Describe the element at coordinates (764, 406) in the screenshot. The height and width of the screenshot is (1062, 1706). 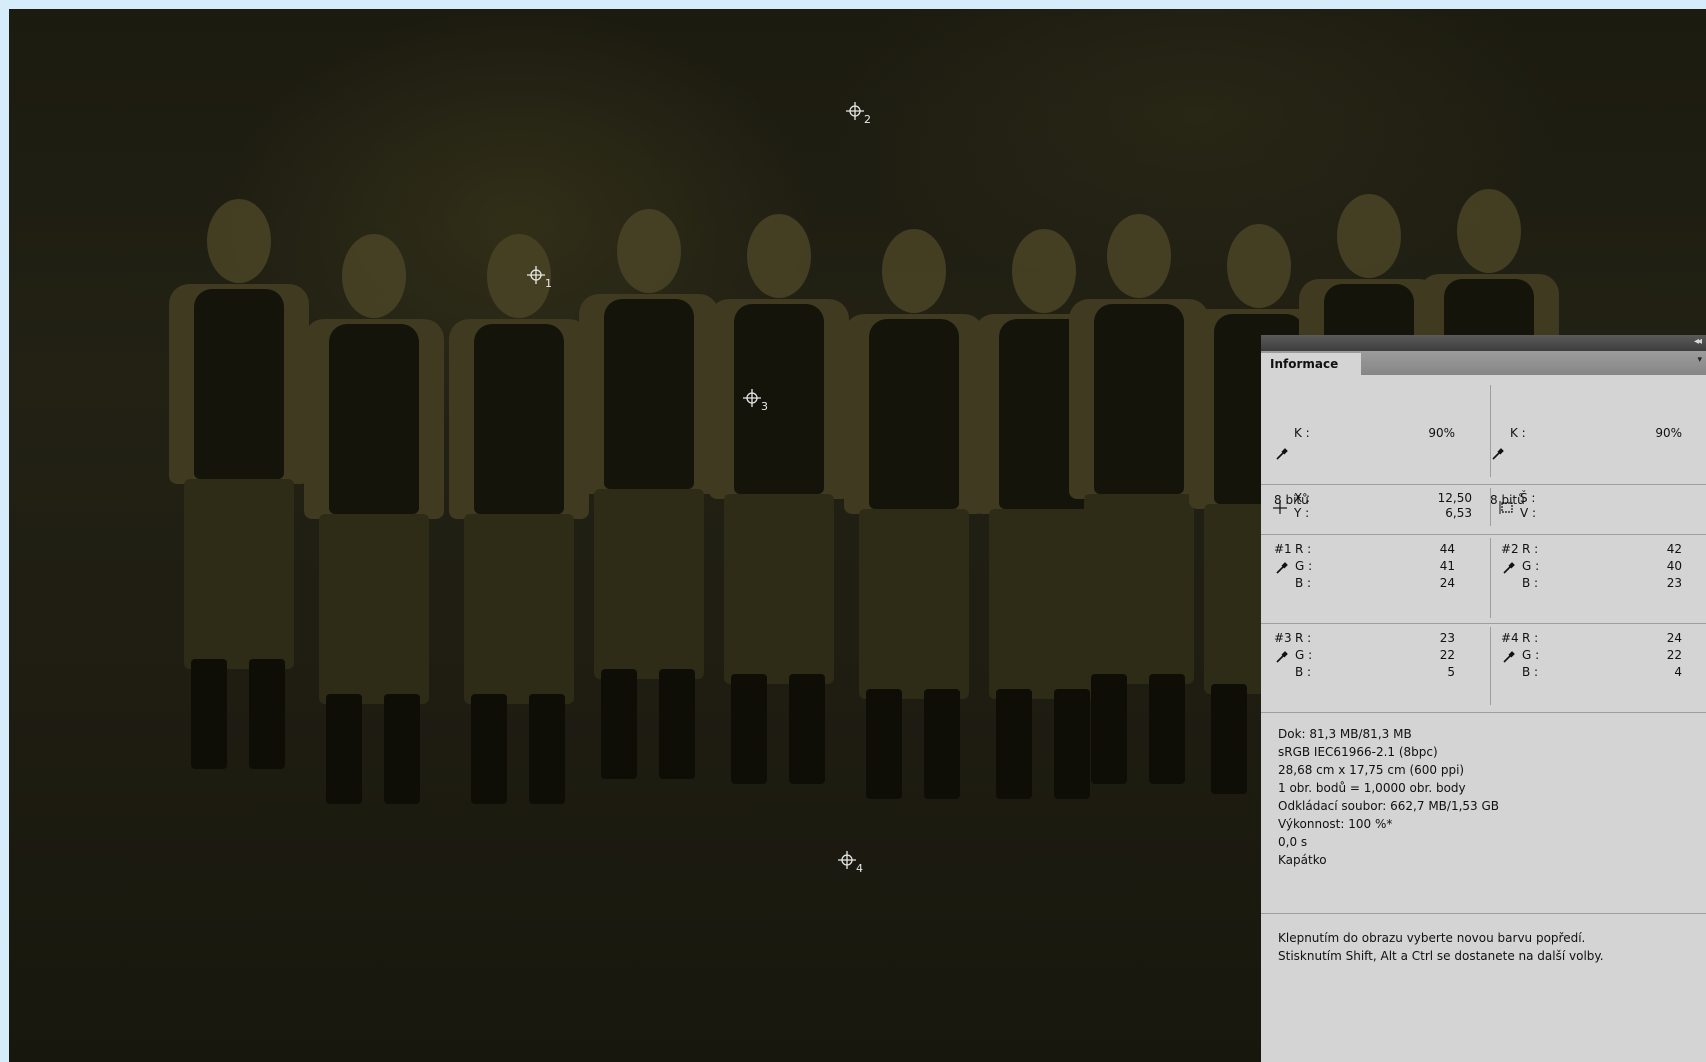
I see `sampler-number: 3` at that location.